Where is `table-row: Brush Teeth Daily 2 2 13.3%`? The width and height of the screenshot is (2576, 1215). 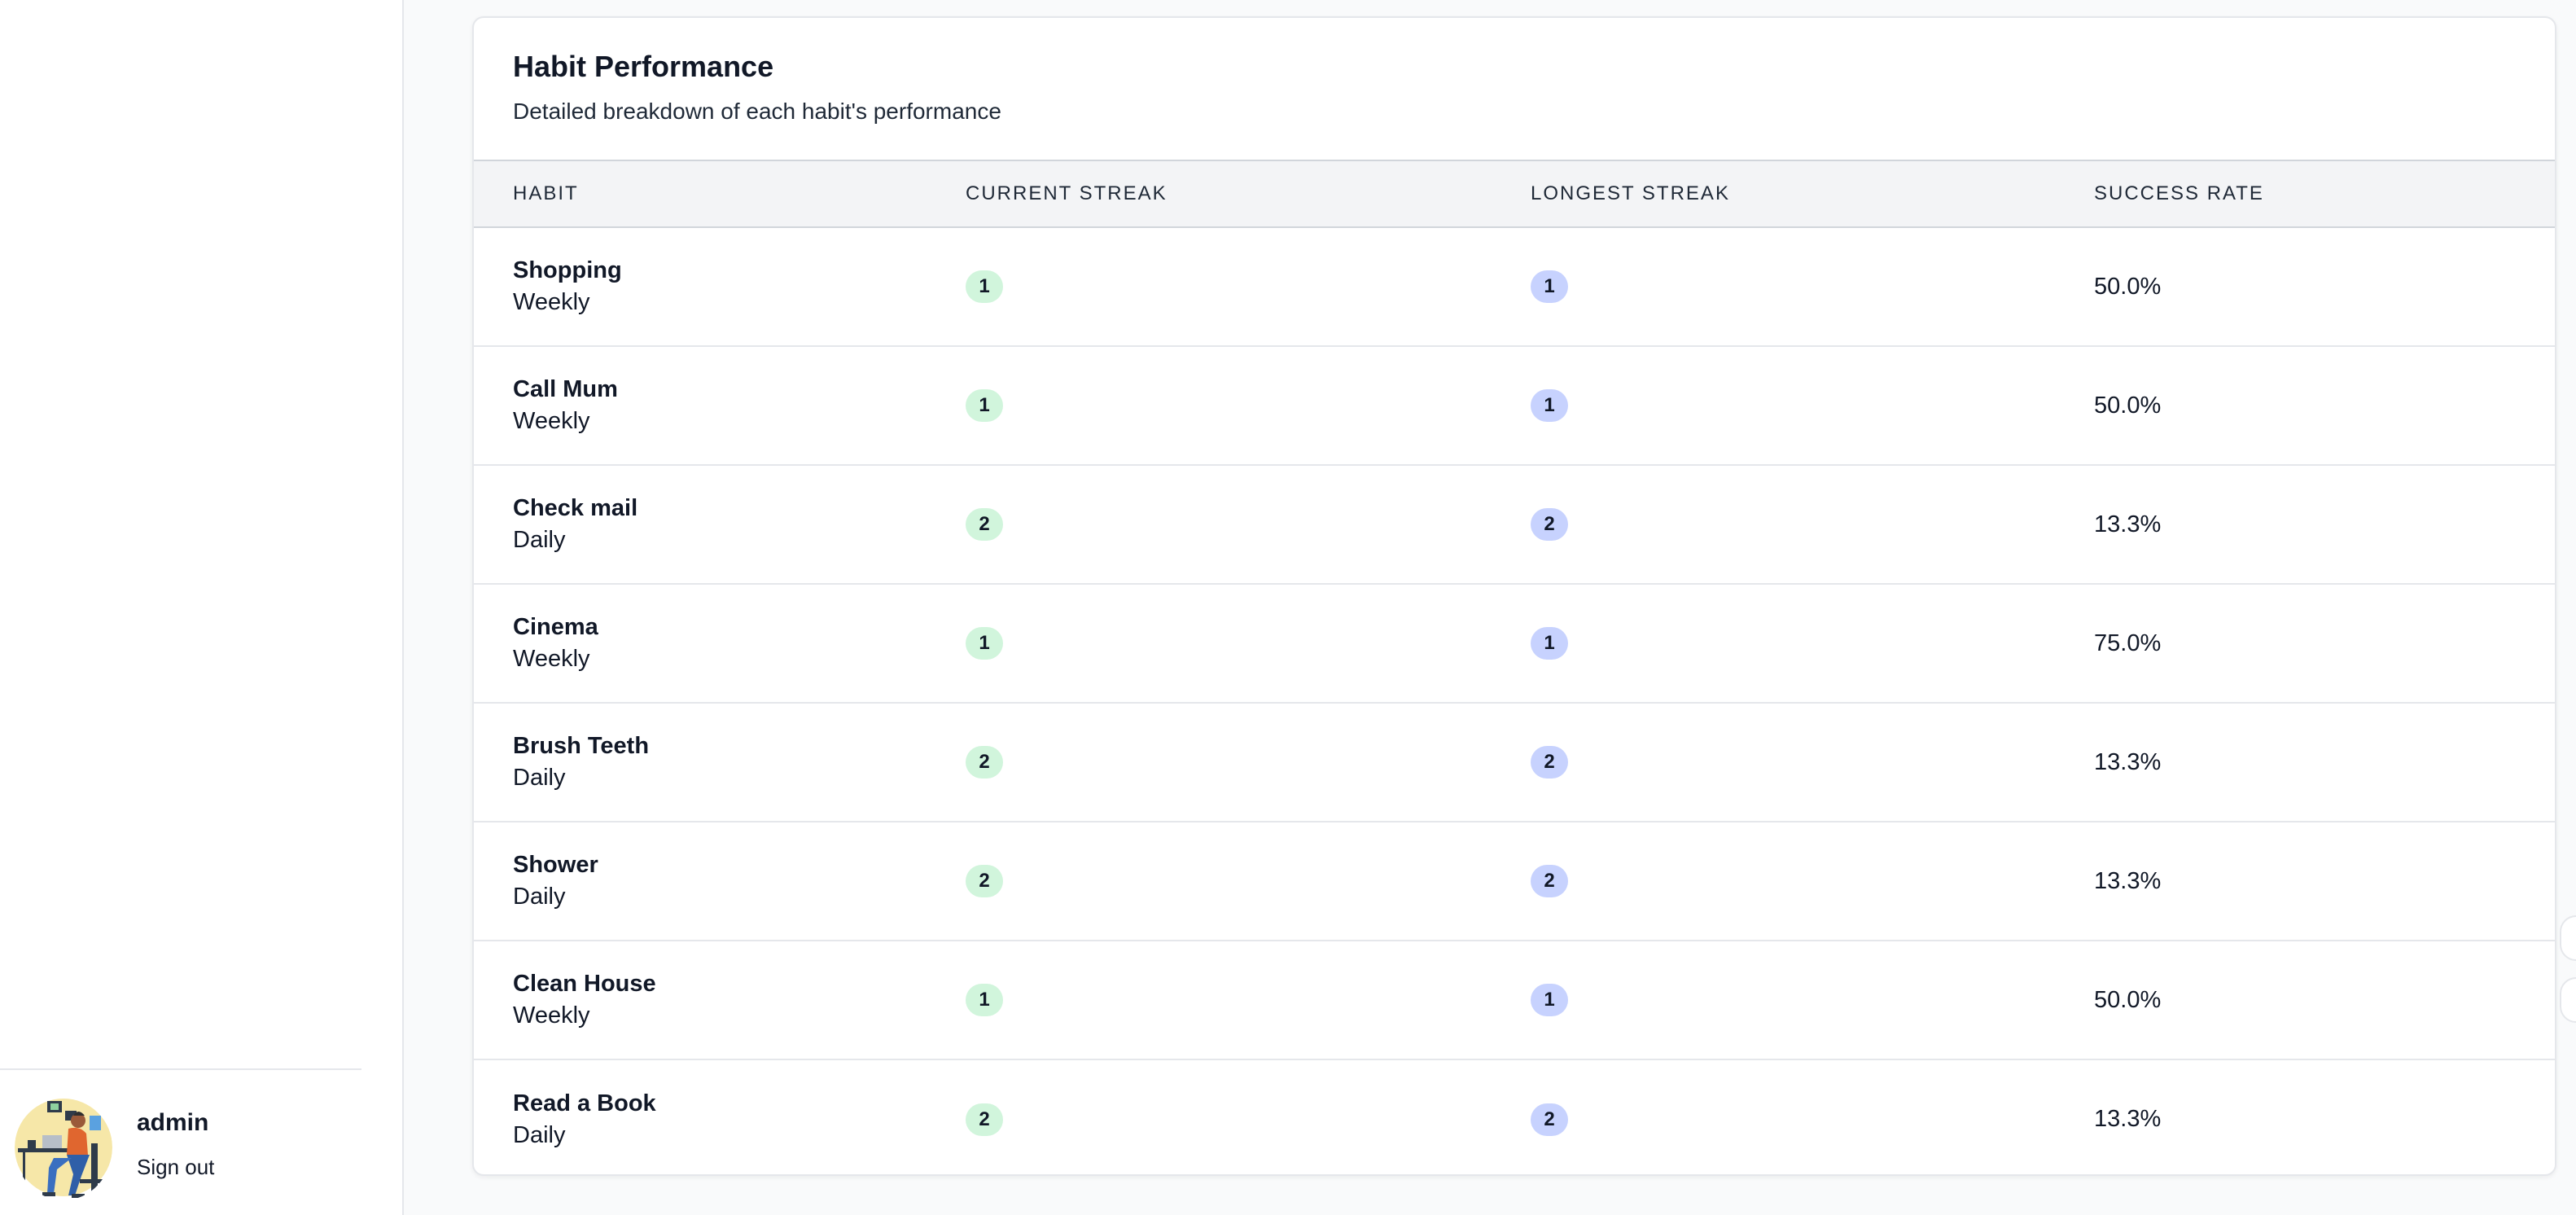
table-row: Brush Teeth Daily 2 2 13.3% is located at coordinates (1514, 763).